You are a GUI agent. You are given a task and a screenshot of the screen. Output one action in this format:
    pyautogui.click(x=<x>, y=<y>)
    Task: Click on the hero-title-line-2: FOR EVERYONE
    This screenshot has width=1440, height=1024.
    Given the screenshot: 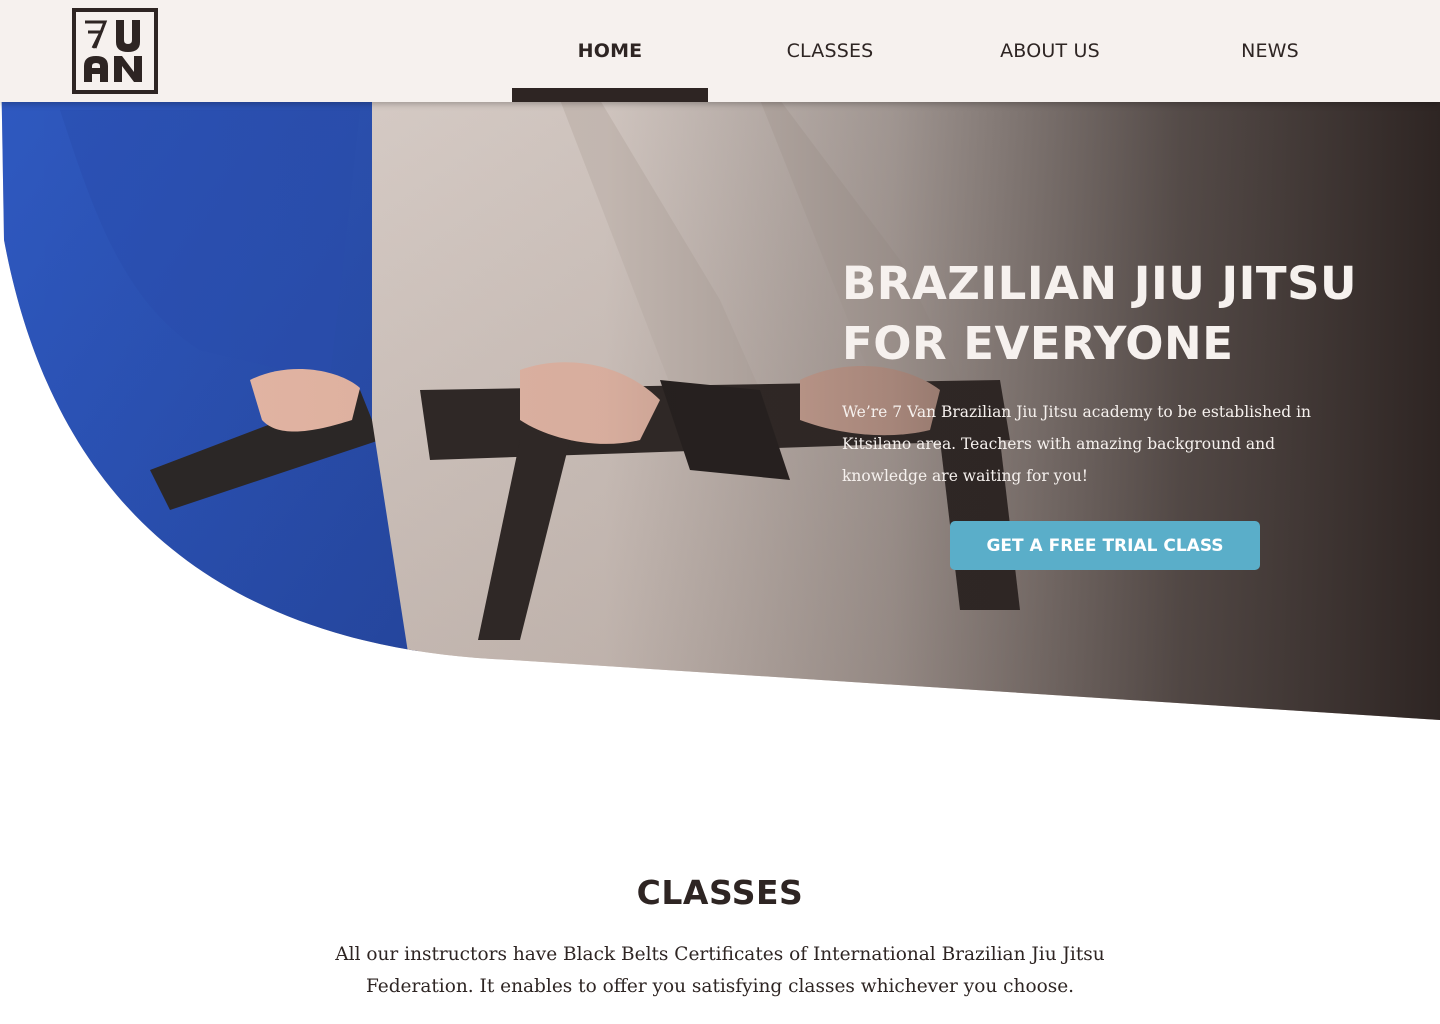 What is the action you would take?
    pyautogui.click(x=1038, y=343)
    